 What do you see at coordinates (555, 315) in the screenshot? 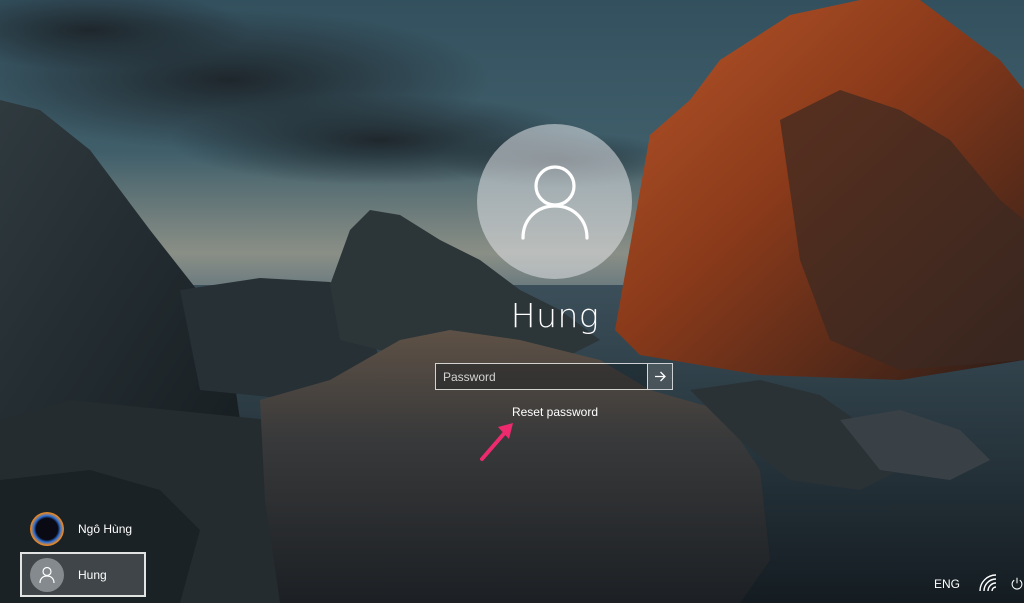
I see `user-name: Hung` at bounding box center [555, 315].